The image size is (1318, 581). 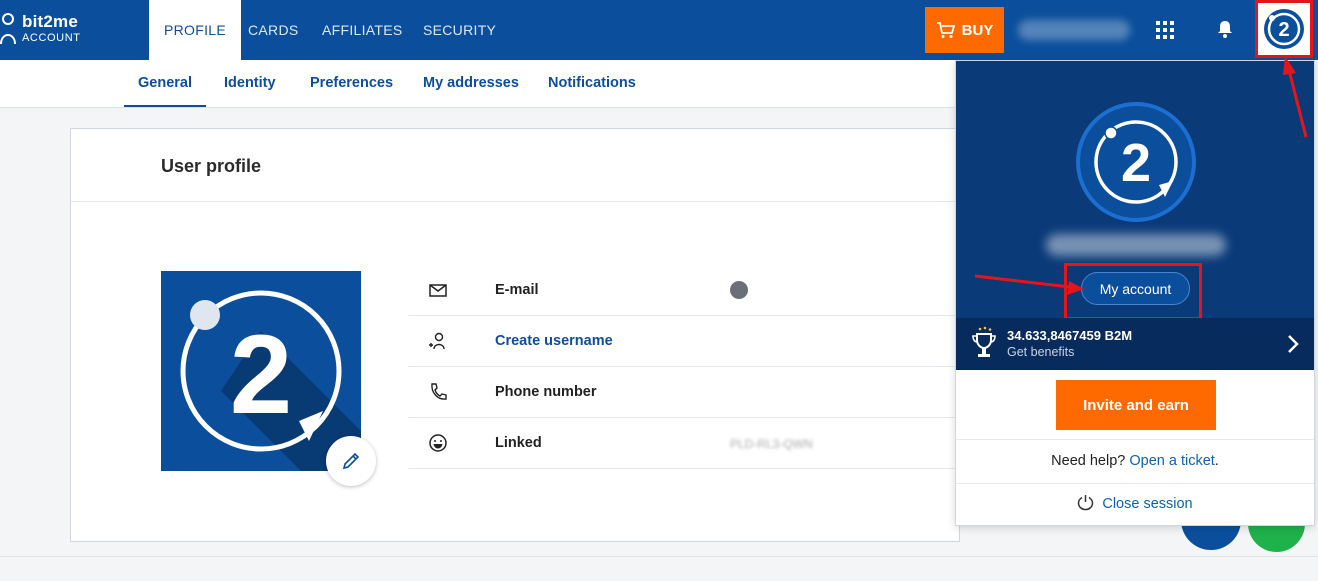 I want to click on buy-label: BUY, so click(x=977, y=30).